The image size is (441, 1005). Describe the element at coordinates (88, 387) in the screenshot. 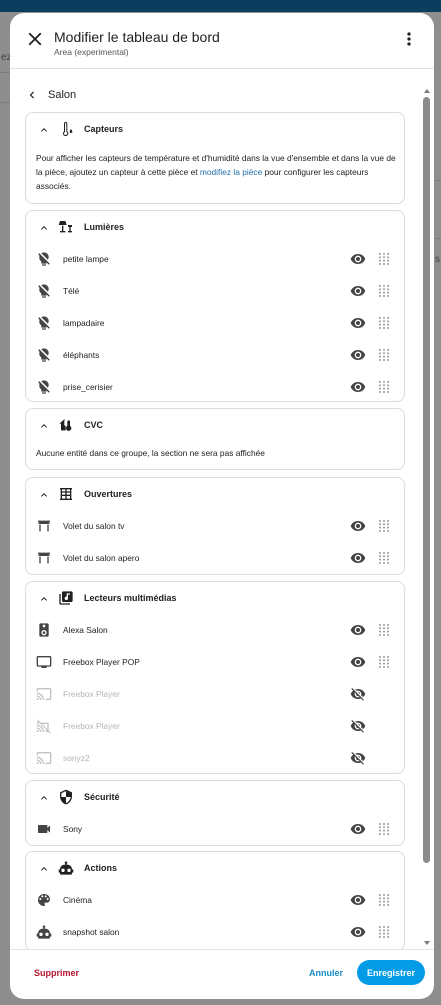

I see `entity-name: prise_cerisier` at that location.